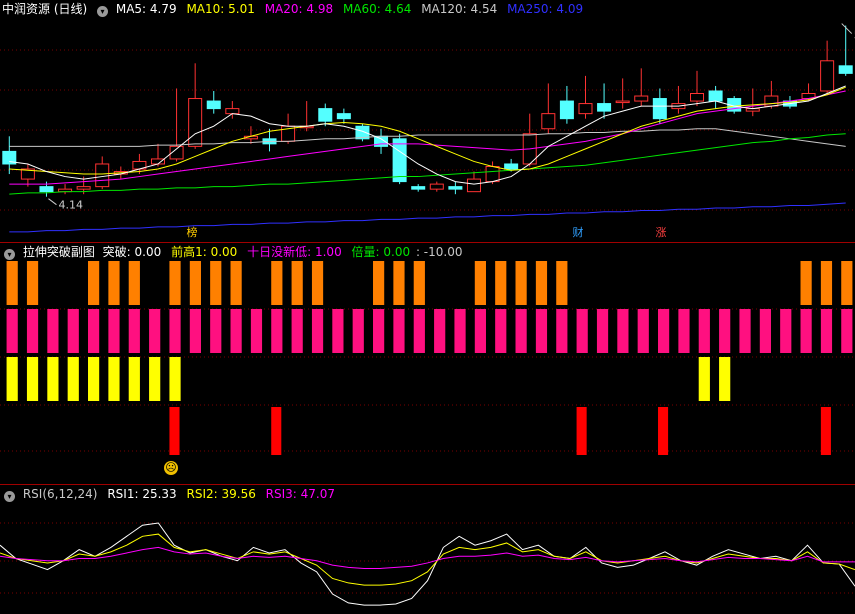 The height and width of the screenshot is (614, 855). What do you see at coordinates (578, 233) in the screenshot?
I see `marker-cai: 财` at bounding box center [578, 233].